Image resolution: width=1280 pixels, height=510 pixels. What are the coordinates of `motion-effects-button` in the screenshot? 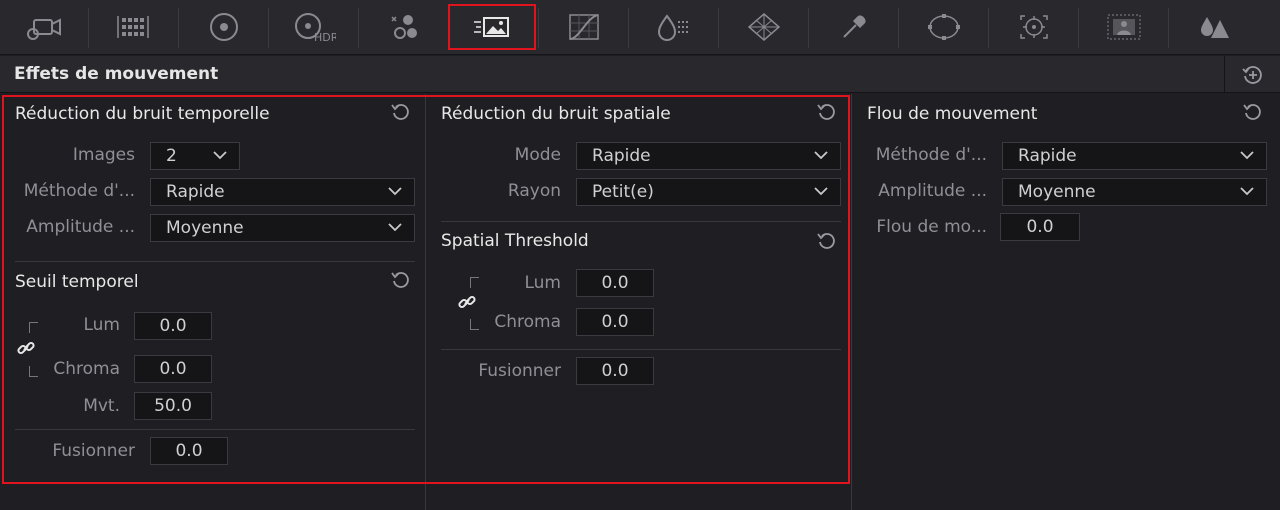 It's located at (492, 27).